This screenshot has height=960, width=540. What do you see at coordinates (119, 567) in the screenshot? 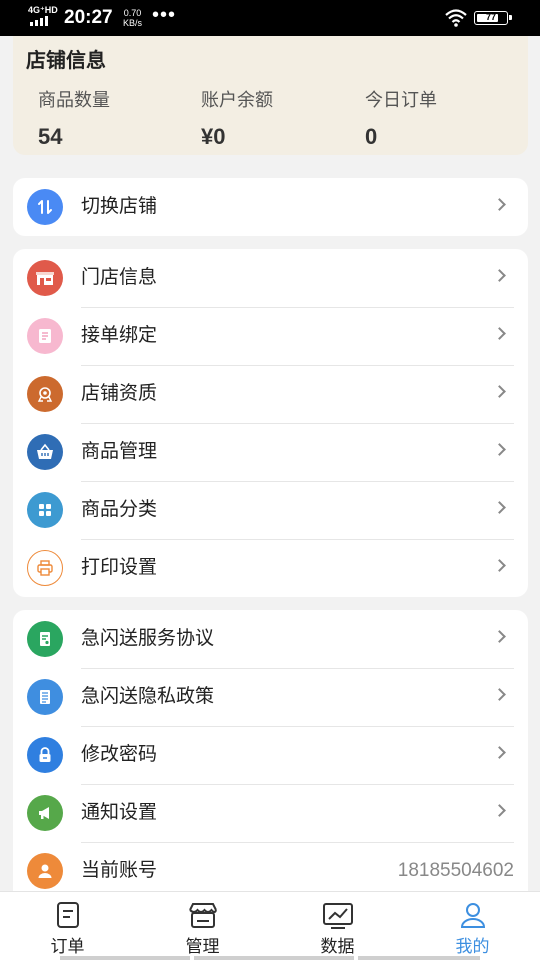
I see `menu-item-label: 打印设置` at bounding box center [119, 567].